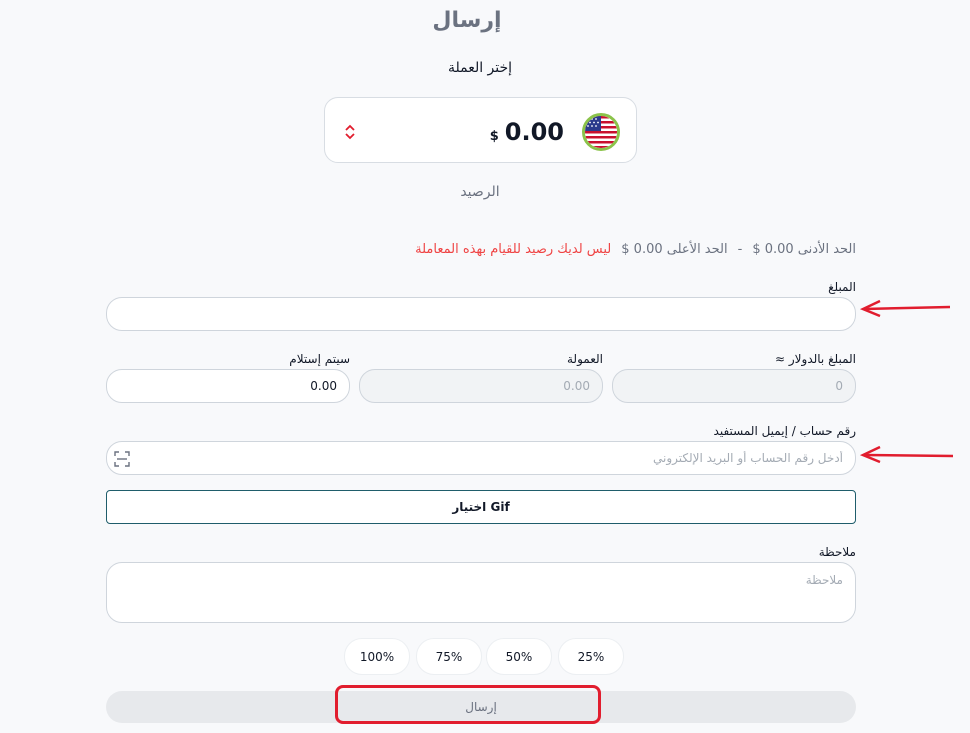 Image resolution: width=970 pixels, height=733 pixels. What do you see at coordinates (467, 20) in the screenshot?
I see `page-title: إرسال` at bounding box center [467, 20].